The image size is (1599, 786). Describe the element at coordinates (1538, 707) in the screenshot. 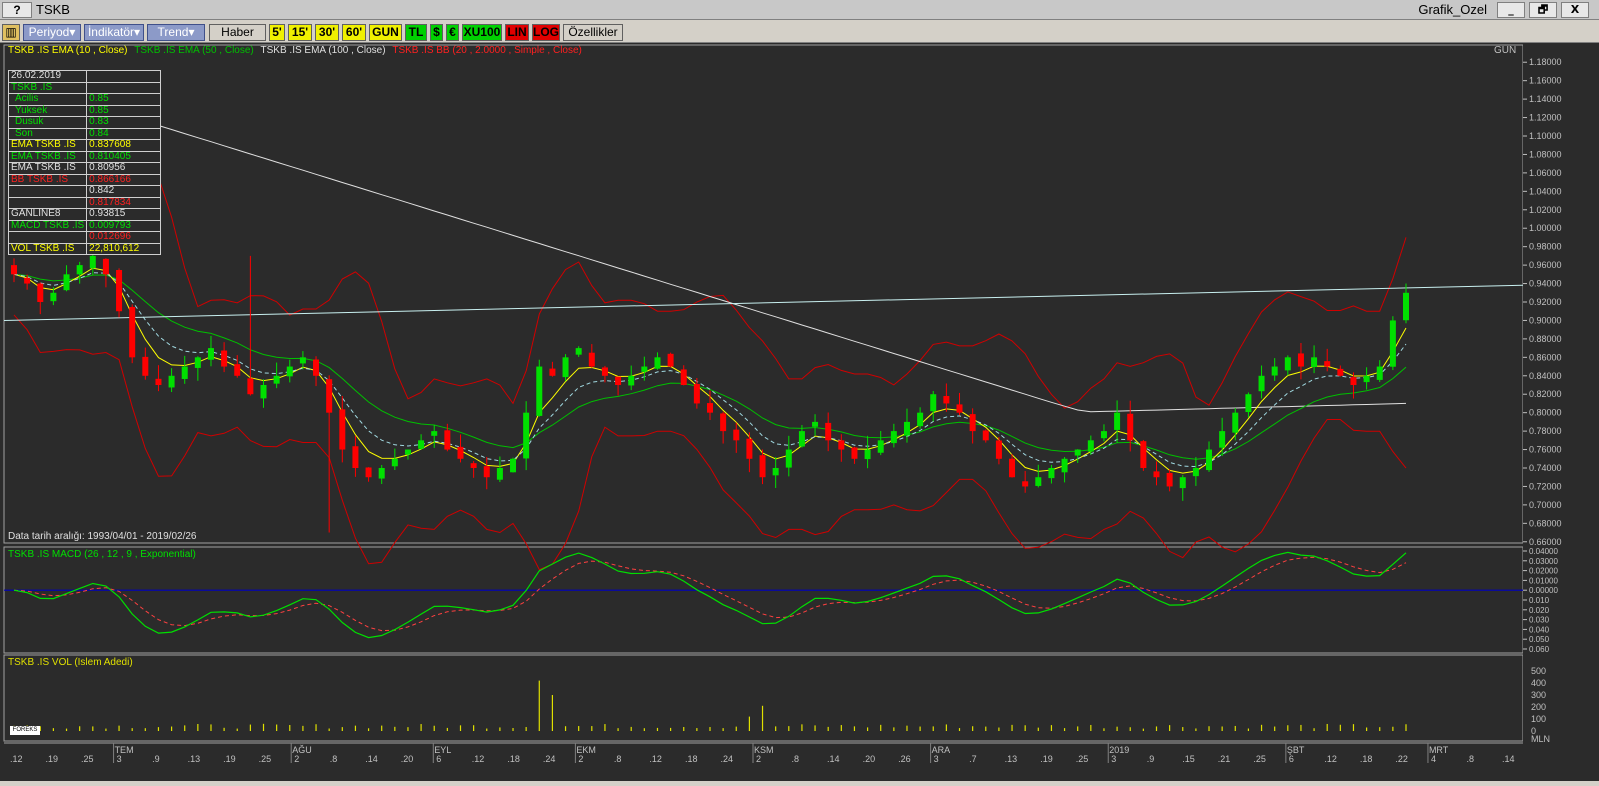

I see `volume-tick-label: 200` at that location.